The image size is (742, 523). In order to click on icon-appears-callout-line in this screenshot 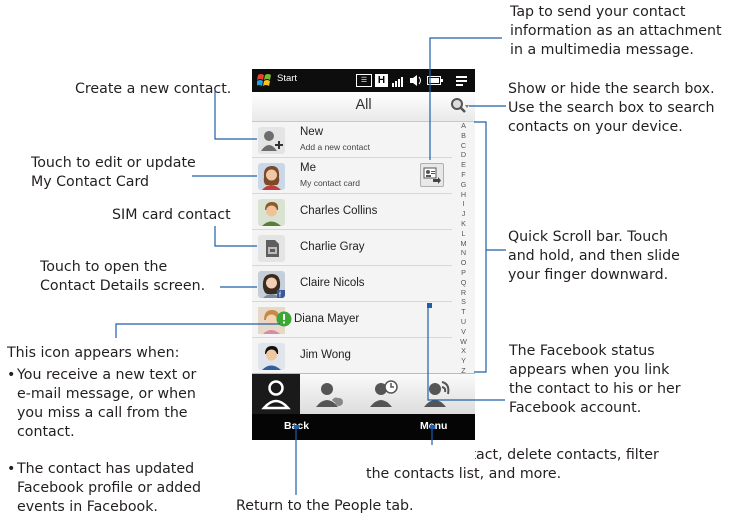, I will do `click(197, 330)`.